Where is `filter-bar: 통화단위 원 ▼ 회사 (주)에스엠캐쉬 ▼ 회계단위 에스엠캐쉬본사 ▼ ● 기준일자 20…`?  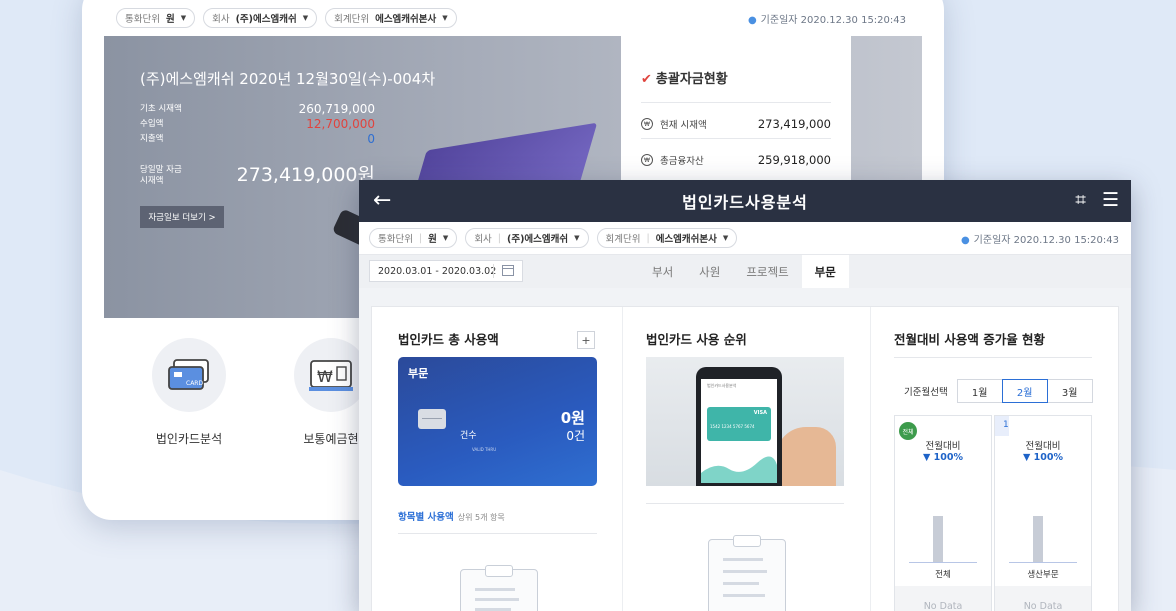 filter-bar: 통화단위 원 ▼ 회사 (주)에스엠캐쉬 ▼ 회계단위 에스엠캐쉬본사 ▼ ● 기준일자 20… is located at coordinates (513, 18).